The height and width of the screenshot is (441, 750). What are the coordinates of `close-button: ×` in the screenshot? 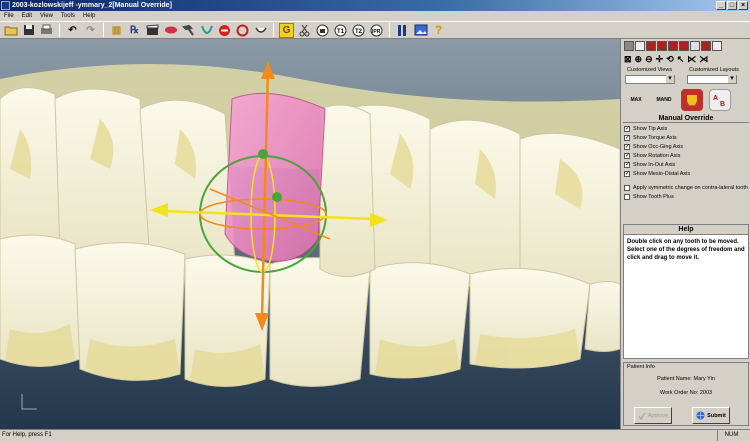 It's located at (743, 5).